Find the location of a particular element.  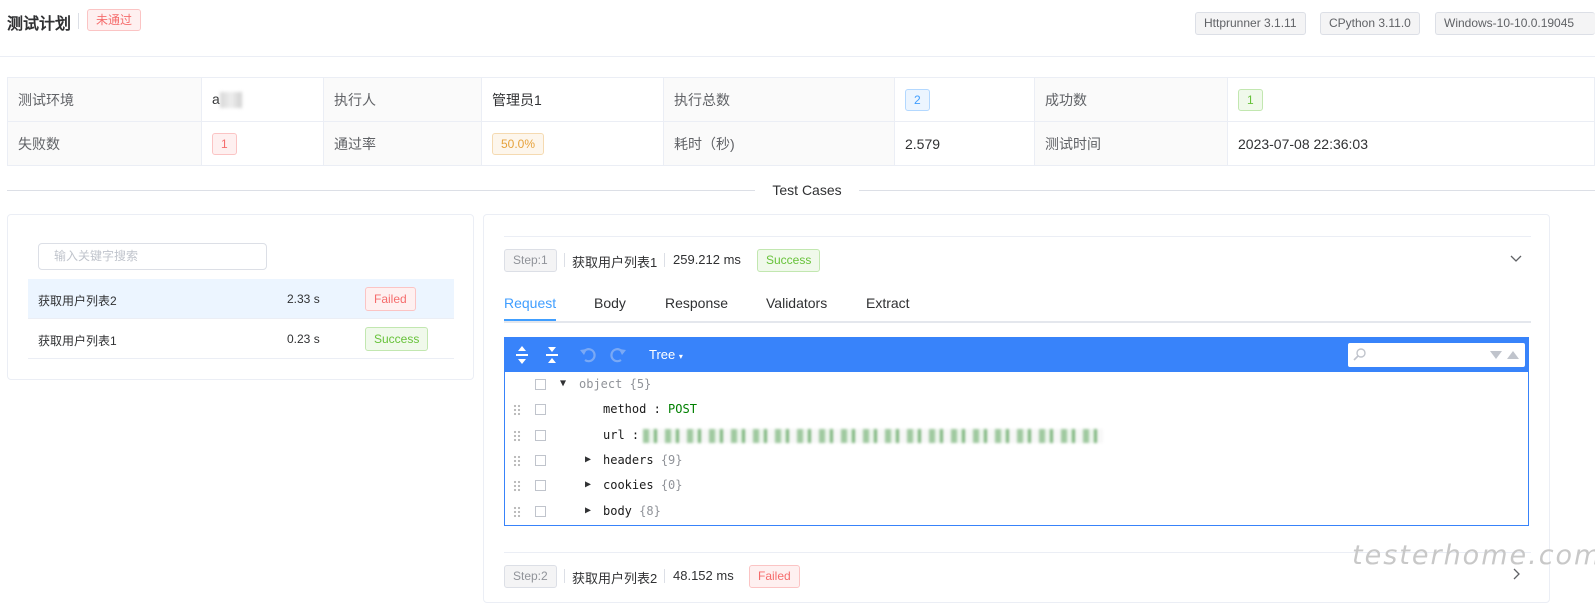

value-pass-rate: 50.0% is located at coordinates (572, 143).